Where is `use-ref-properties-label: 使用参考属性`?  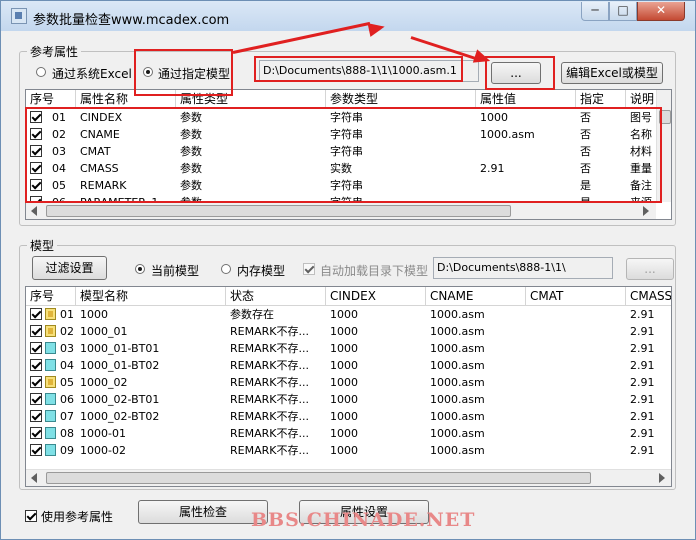
use-ref-properties-label: 使用参考属性 is located at coordinates (77, 516).